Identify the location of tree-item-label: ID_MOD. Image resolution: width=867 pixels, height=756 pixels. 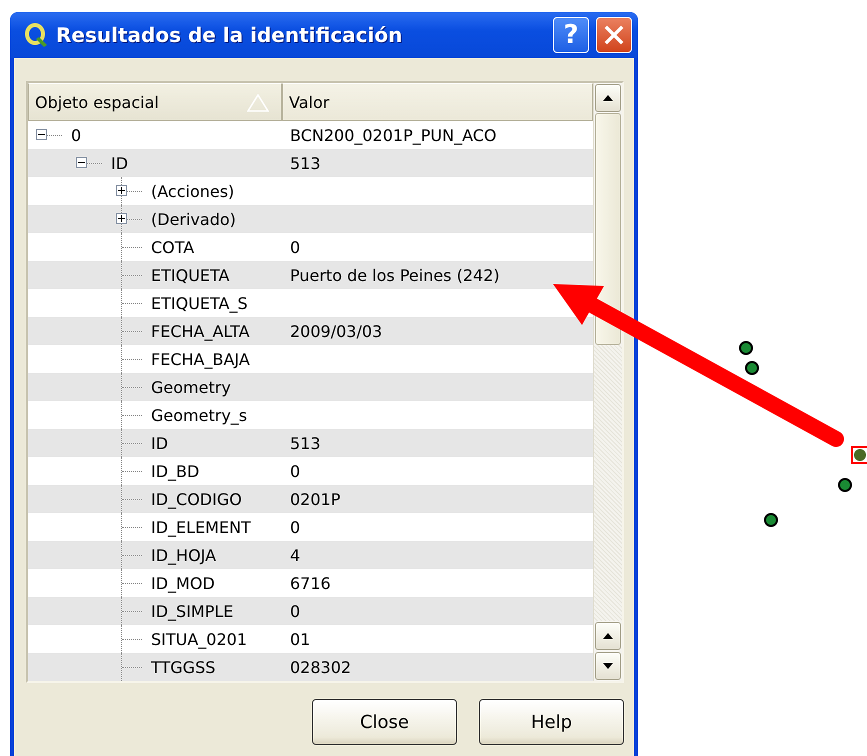
(183, 583).